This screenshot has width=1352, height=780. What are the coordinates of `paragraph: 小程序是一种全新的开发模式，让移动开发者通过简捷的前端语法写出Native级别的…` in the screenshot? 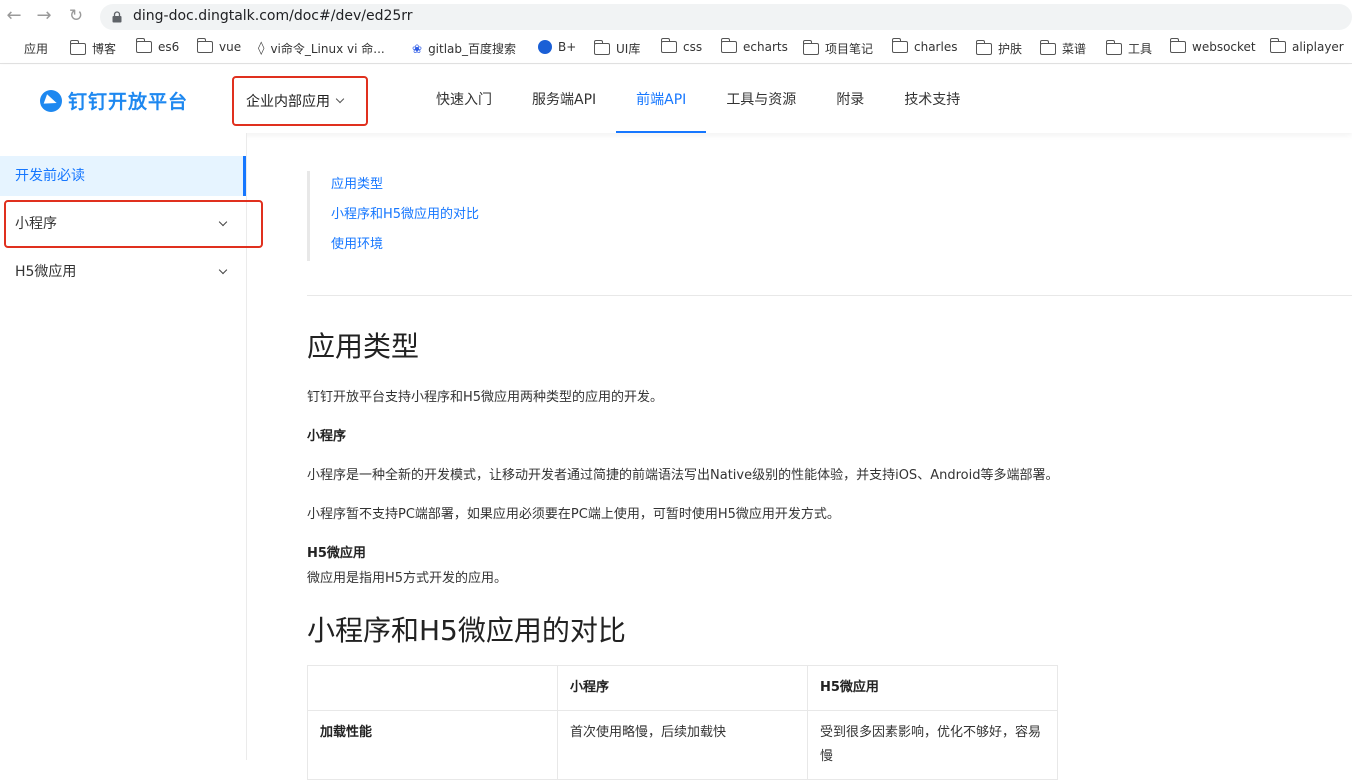 It's located at (683, 475).